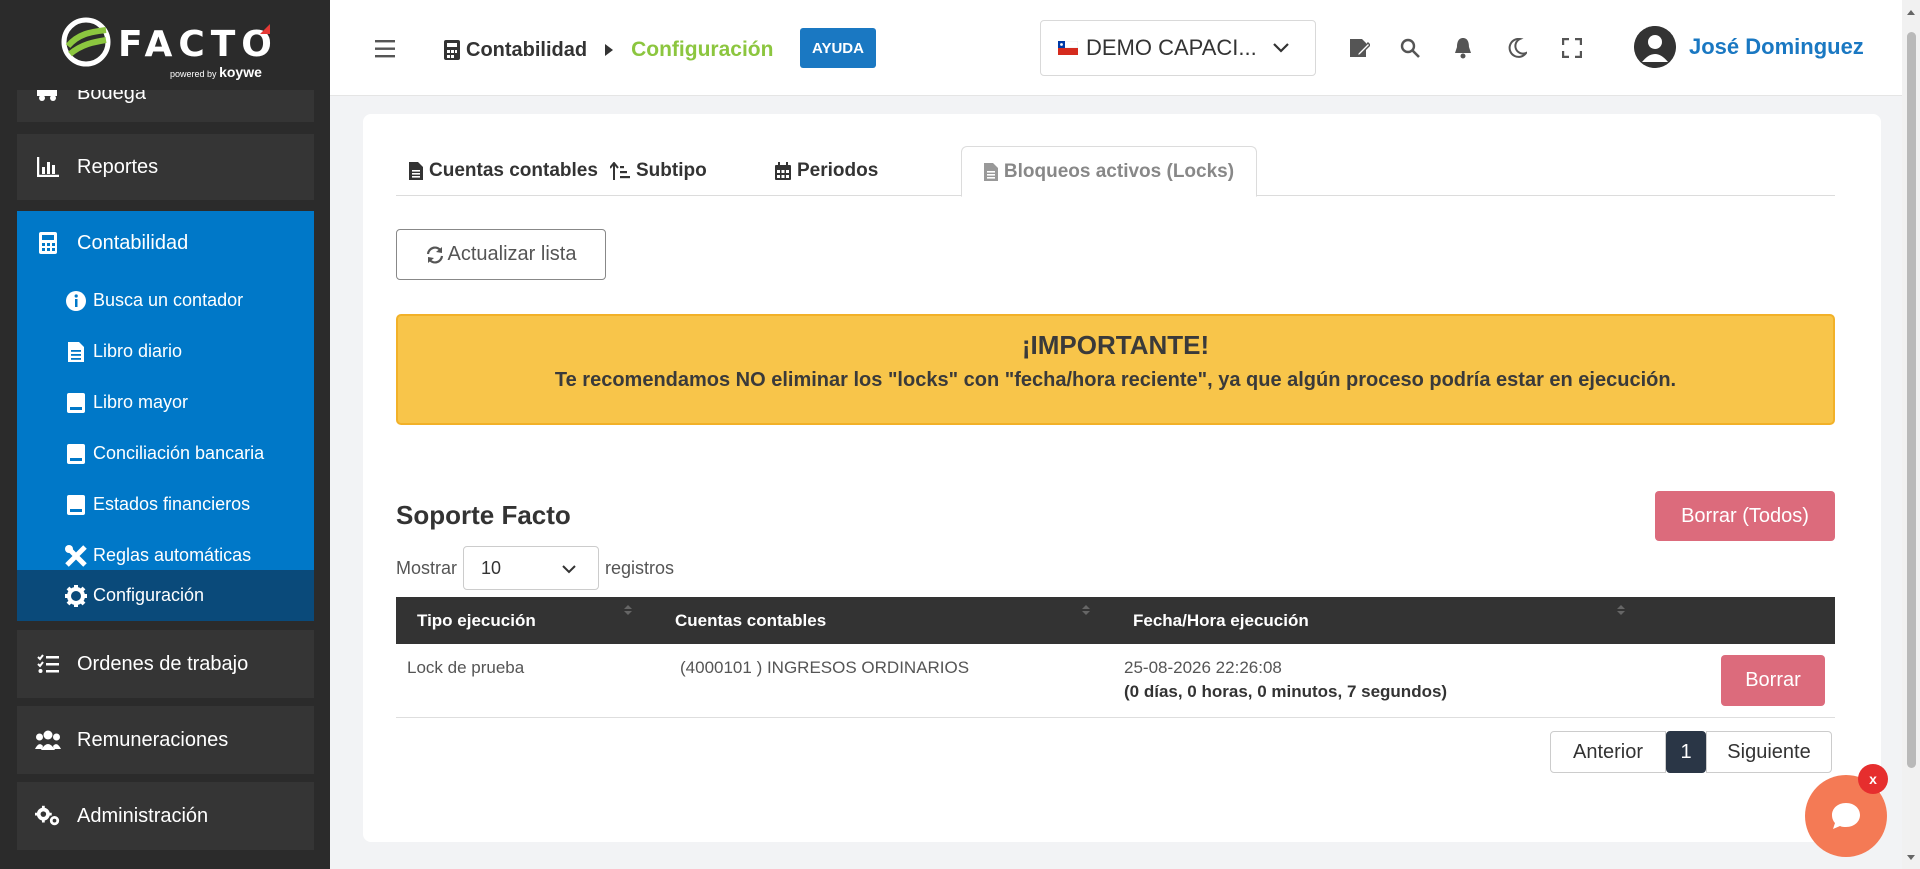  I want to click on gear-icon, so click(76, 595).